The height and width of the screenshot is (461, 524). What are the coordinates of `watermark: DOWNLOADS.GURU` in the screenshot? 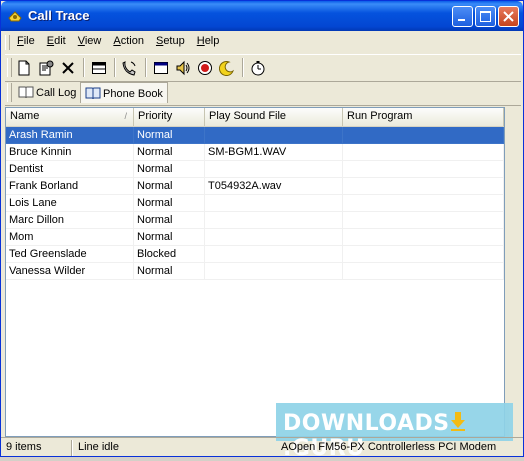 It's located at (394, 432).